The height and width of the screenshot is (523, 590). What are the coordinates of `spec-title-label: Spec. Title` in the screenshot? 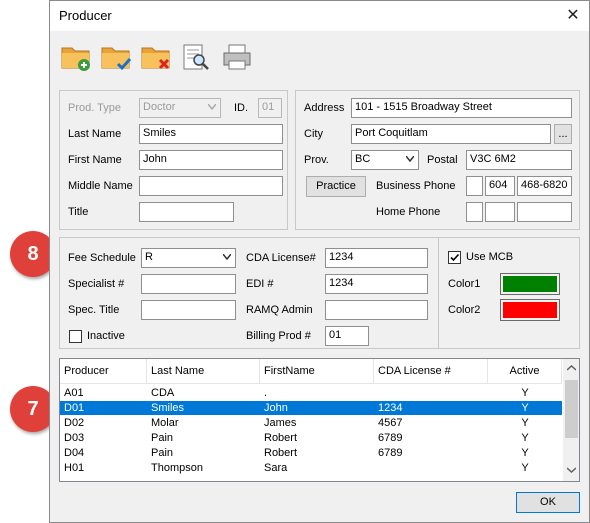 It's located at (94, 310).